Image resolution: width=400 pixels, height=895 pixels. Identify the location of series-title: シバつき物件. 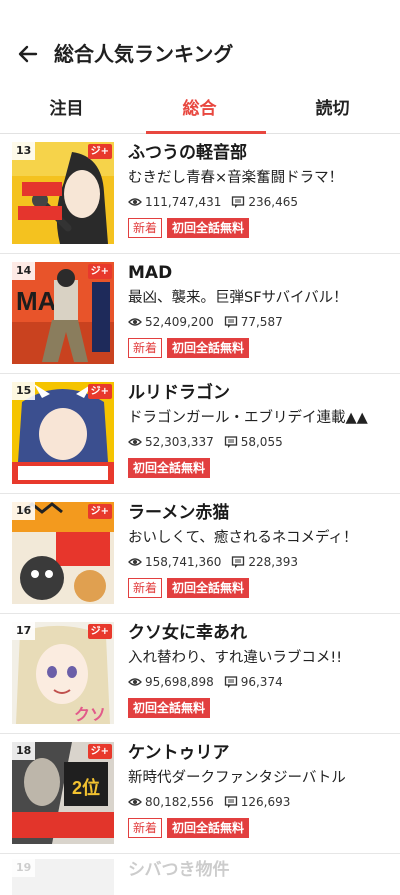
(179, 870).